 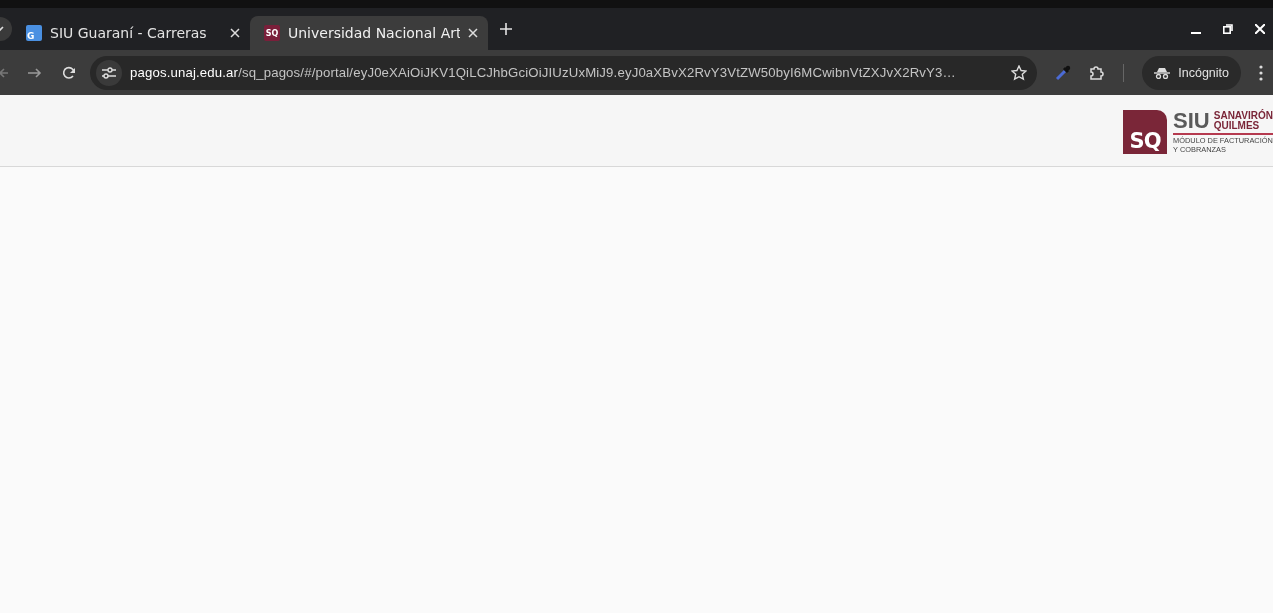 I want to click on reload-icon, so click(x=69, y=72).